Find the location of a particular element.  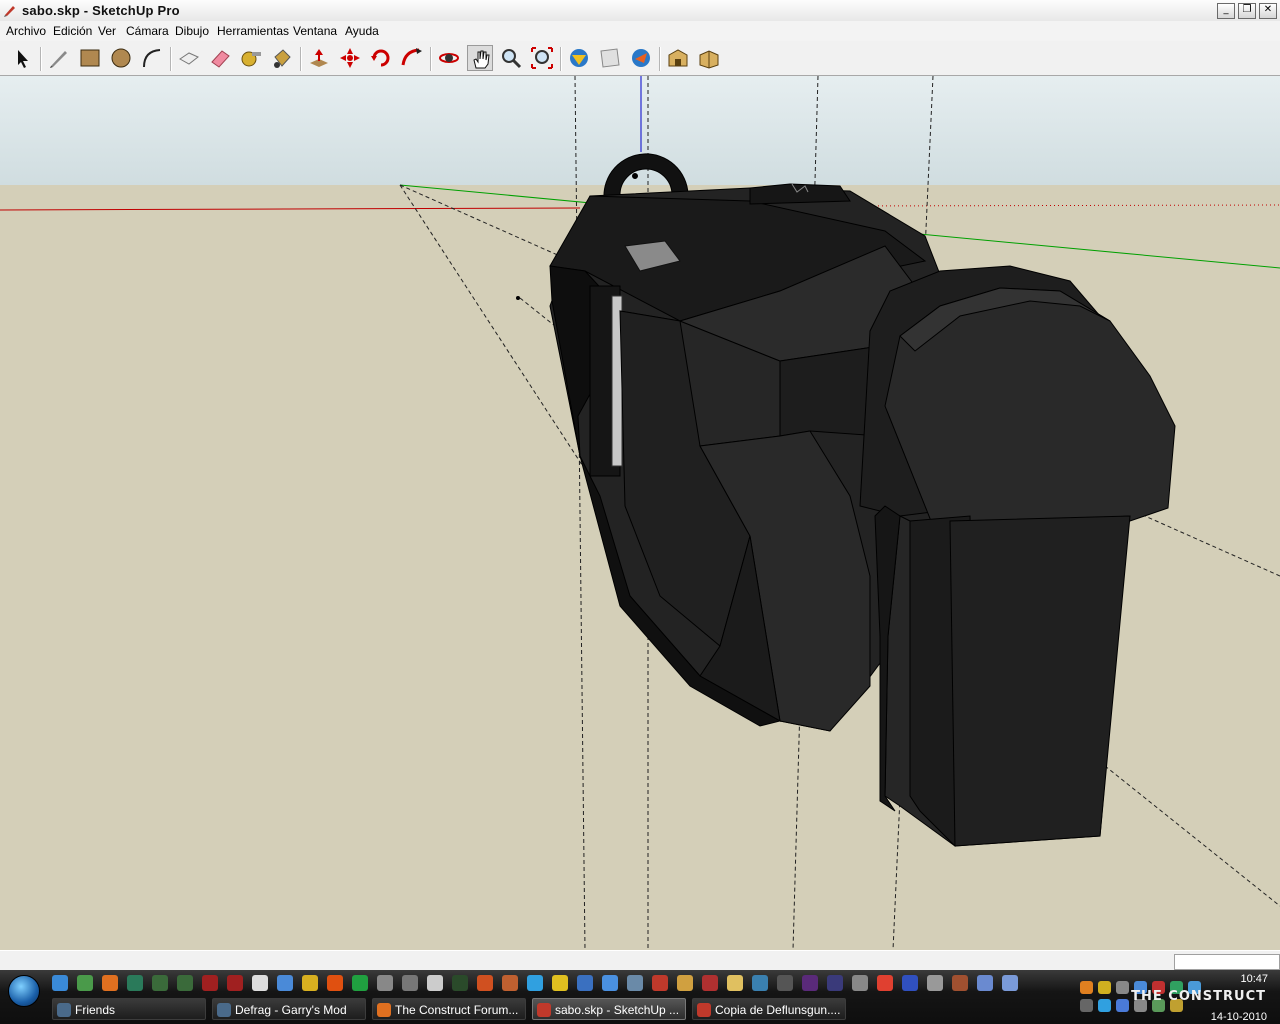

eraser-icon is located at coordinates (220, 58).